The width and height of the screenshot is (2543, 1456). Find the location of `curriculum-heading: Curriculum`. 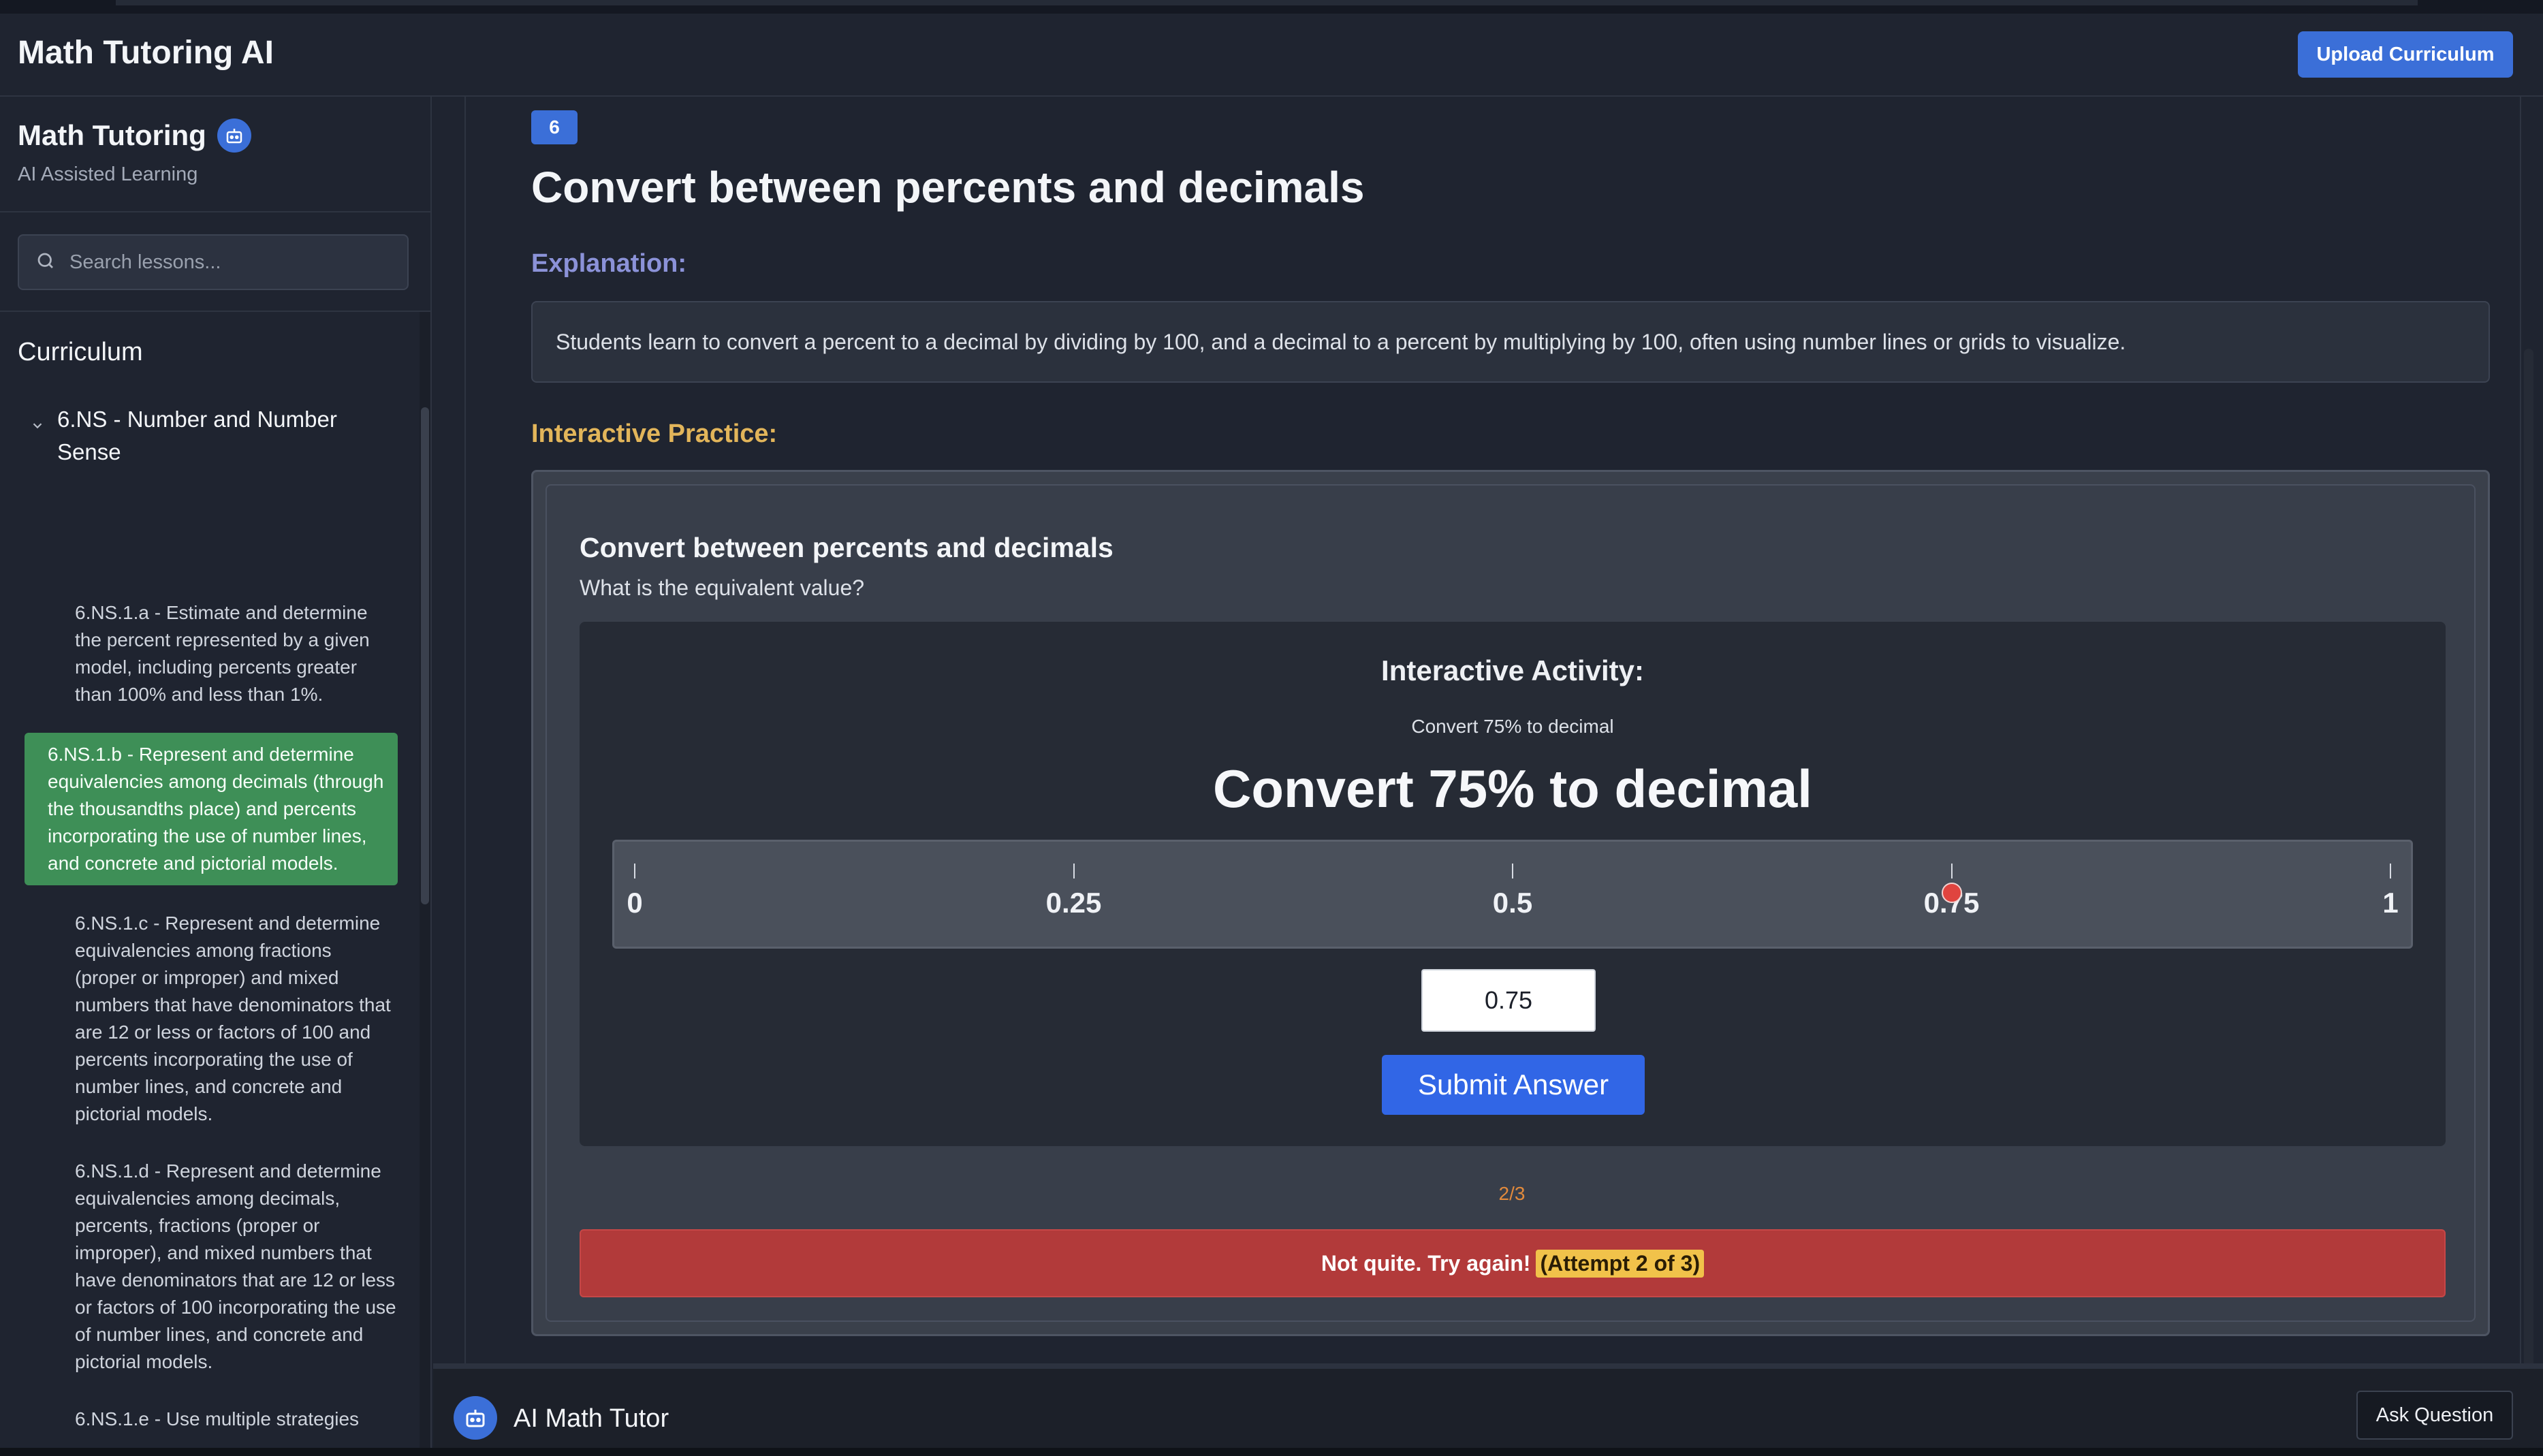

curriculum-heading: Curriculum is located at coordinates (80, 352).